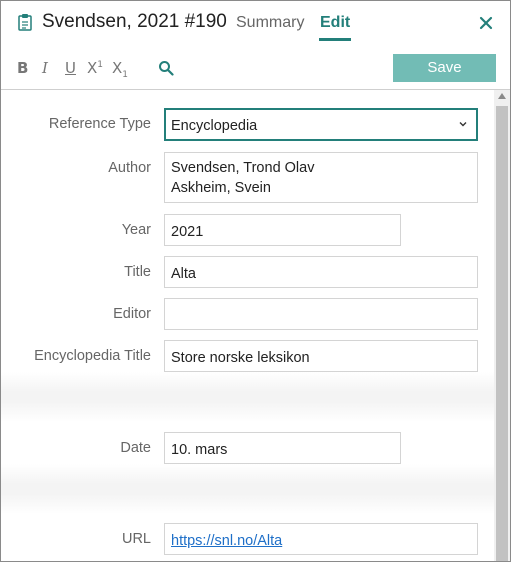  Describe the element at coordinates (187, 232) in the screenshot. I see `year-value: 2021` at that location.